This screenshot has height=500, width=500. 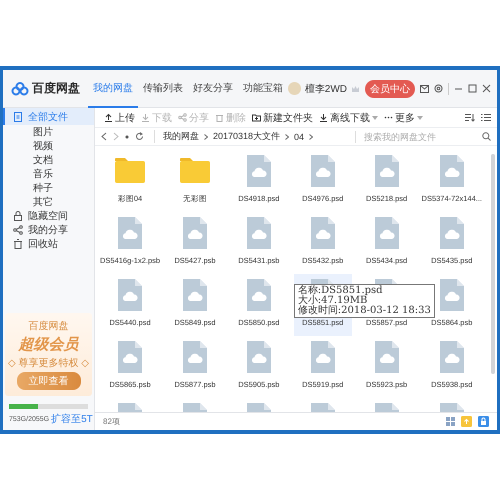 What do you see at coordinates (213, 89) in the screenshot?
I see `nav-tab: 好友分享` at bounding box center [213, 89].